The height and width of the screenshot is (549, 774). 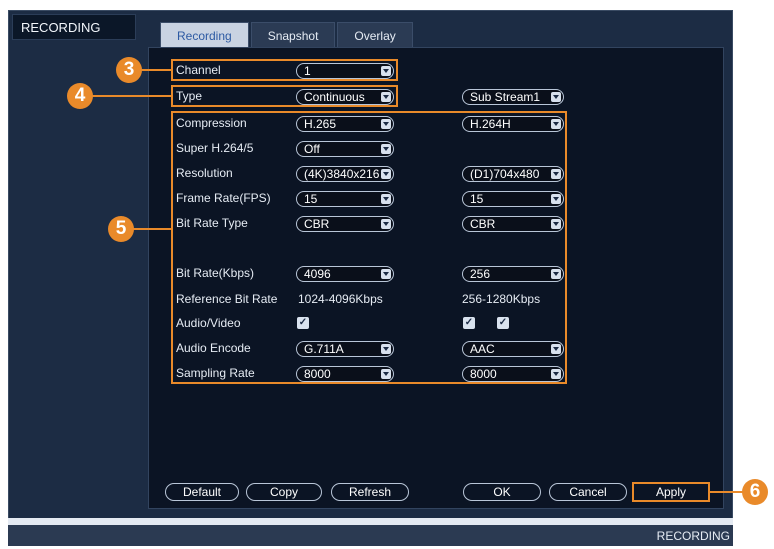 I want to click on bitrate-type-sub-select: CBR, so click(x=513, y=224).